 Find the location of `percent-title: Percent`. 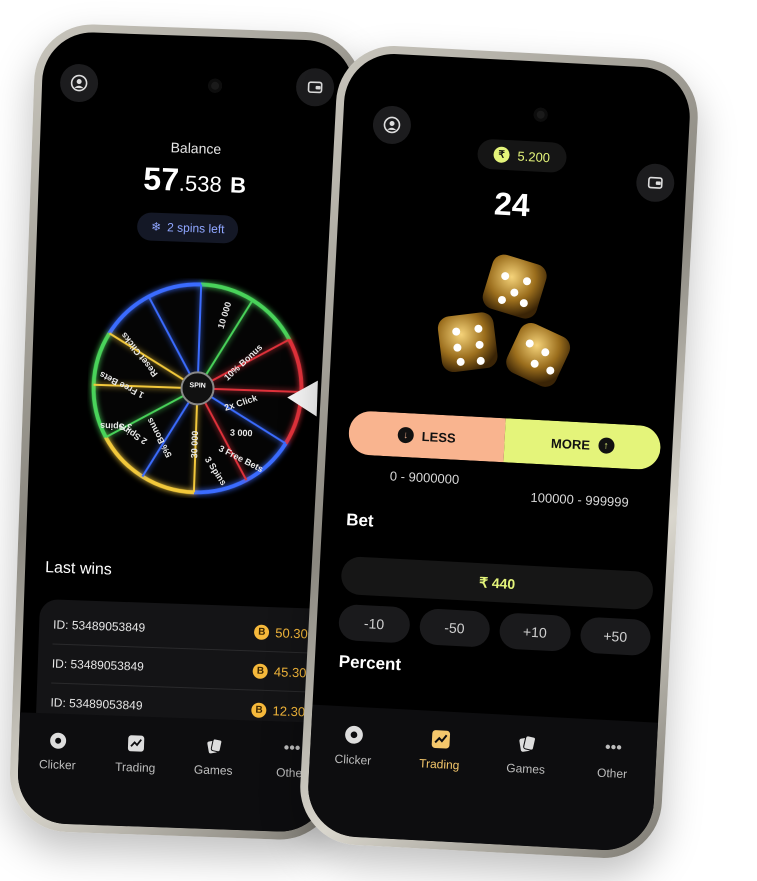

percent-title: Percent is located at coordinates (370, 663).